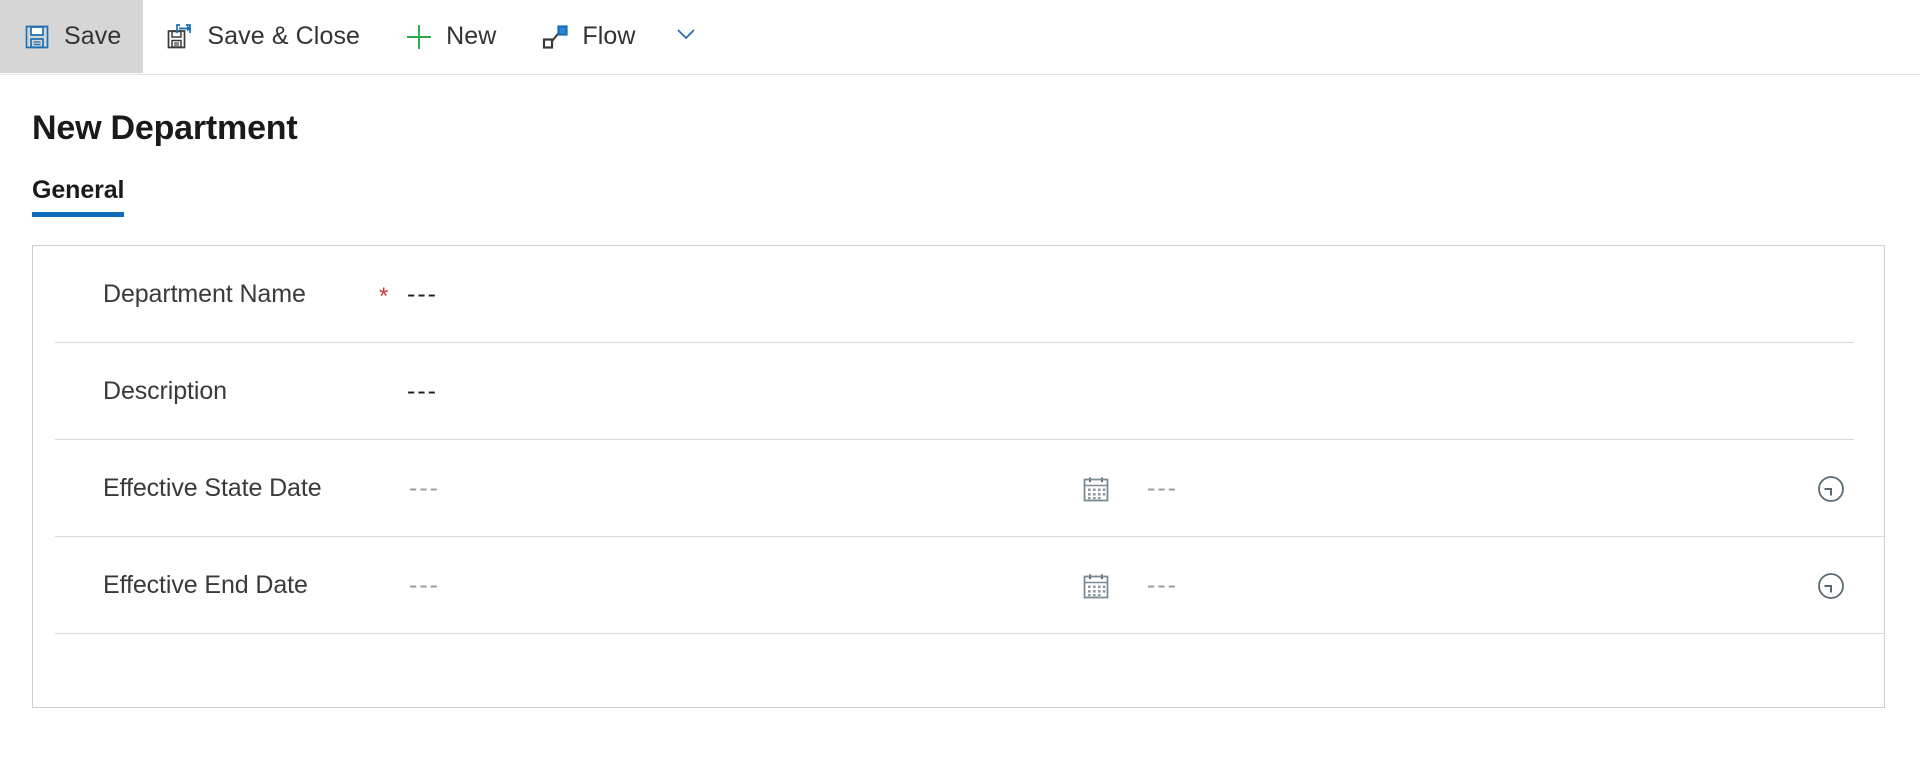 The image size is (1920, 778). What do you see at coordinates (384, 296) in the screenshot?
I see `required-indicator: *` at bounding box center [384, 296].